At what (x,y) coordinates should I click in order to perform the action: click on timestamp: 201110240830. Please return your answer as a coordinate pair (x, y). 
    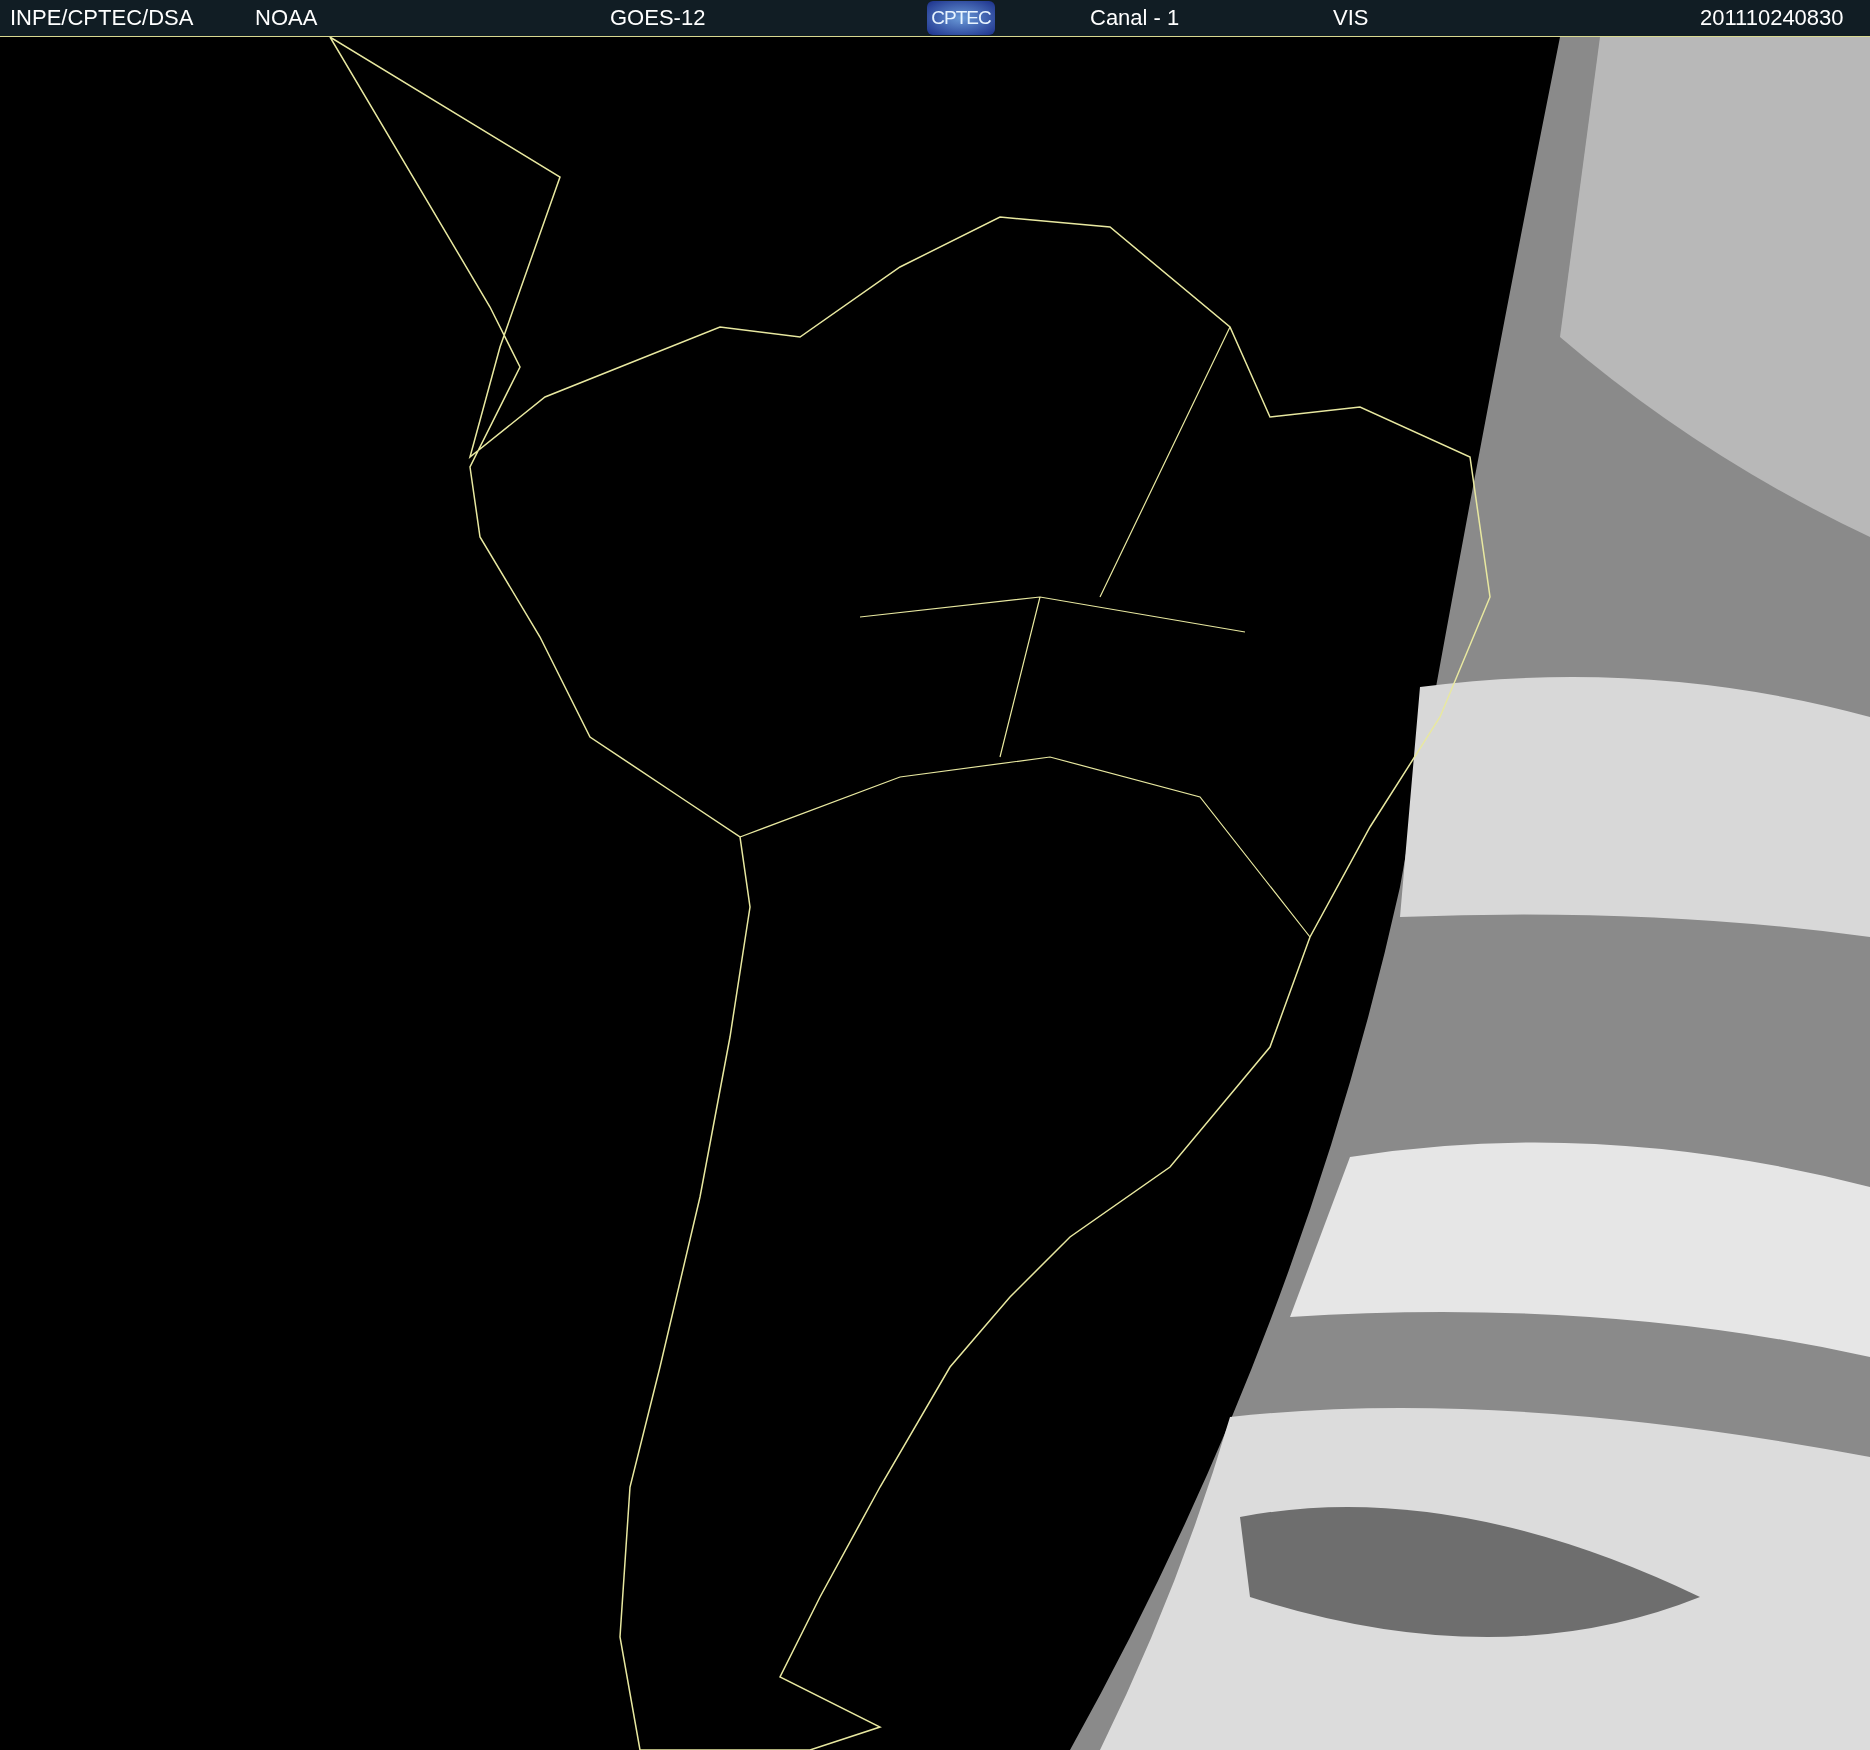
    Looking at the image, I should click on (1772, 18).